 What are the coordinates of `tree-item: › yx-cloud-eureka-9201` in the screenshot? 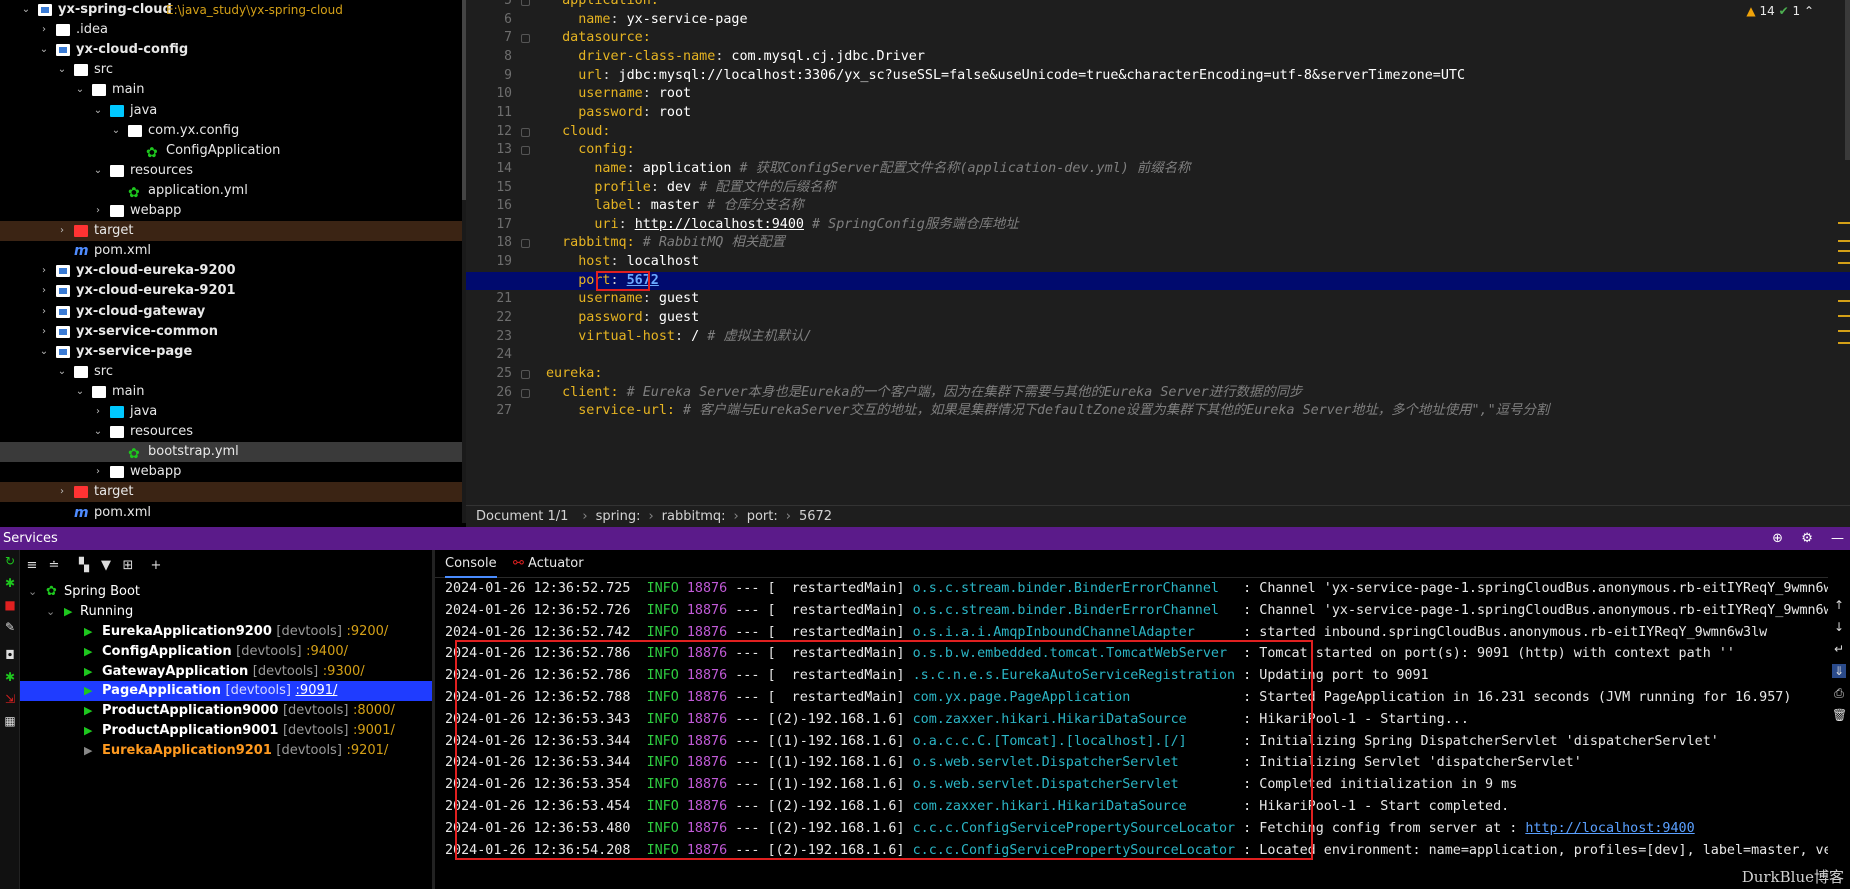 It's located at (231, 291).